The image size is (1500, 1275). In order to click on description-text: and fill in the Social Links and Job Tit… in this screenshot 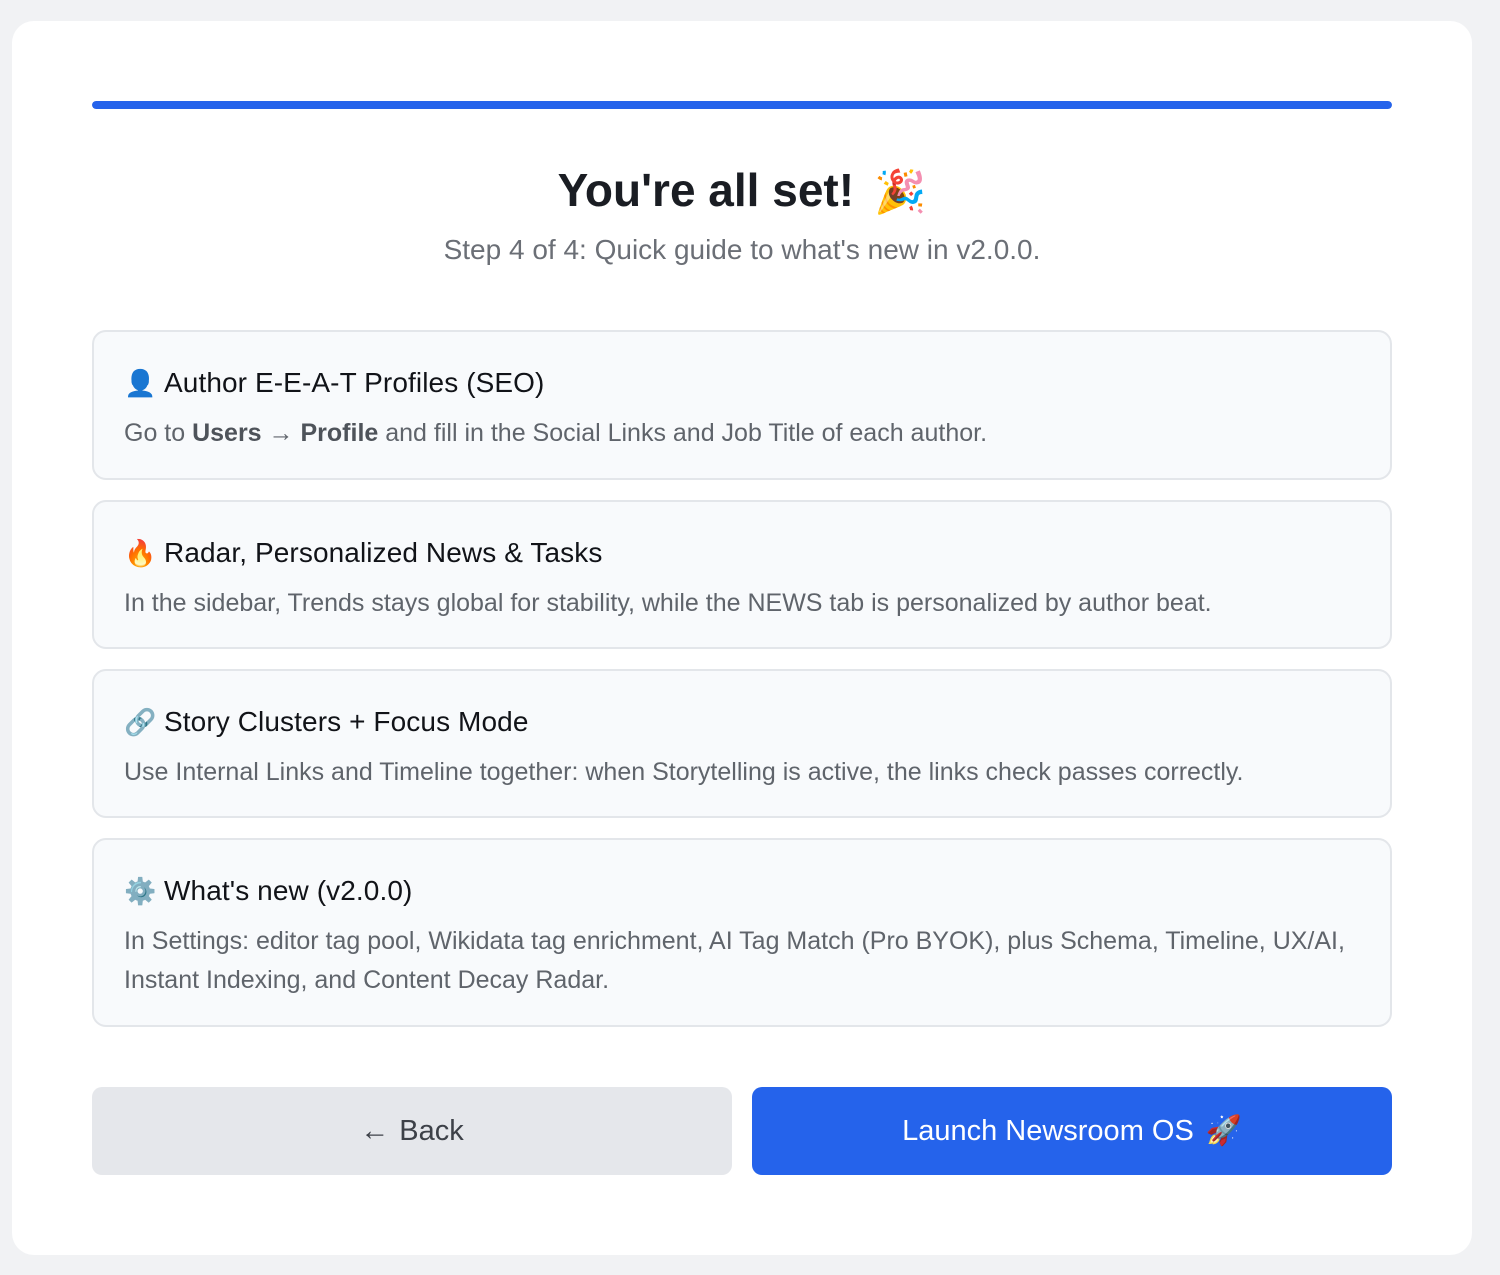, I will do `click(683, 433)`.